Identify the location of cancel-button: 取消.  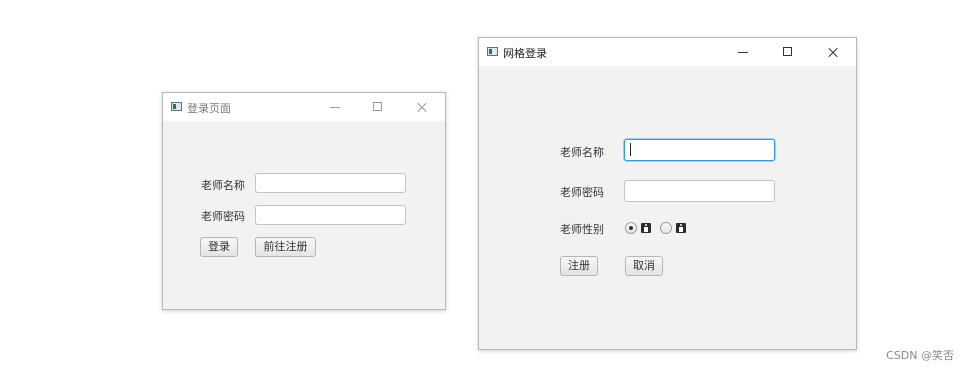
(644, 266).